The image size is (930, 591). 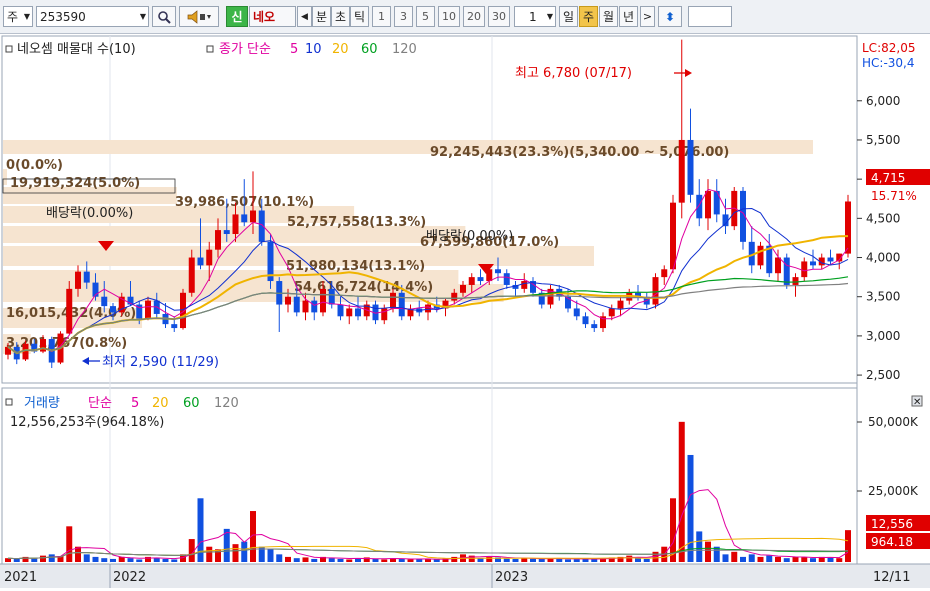 What do you see at coordinates (404, 49) in the screenshot?
I see `ma-120-legend: 120` at bounding box center [404, 49].